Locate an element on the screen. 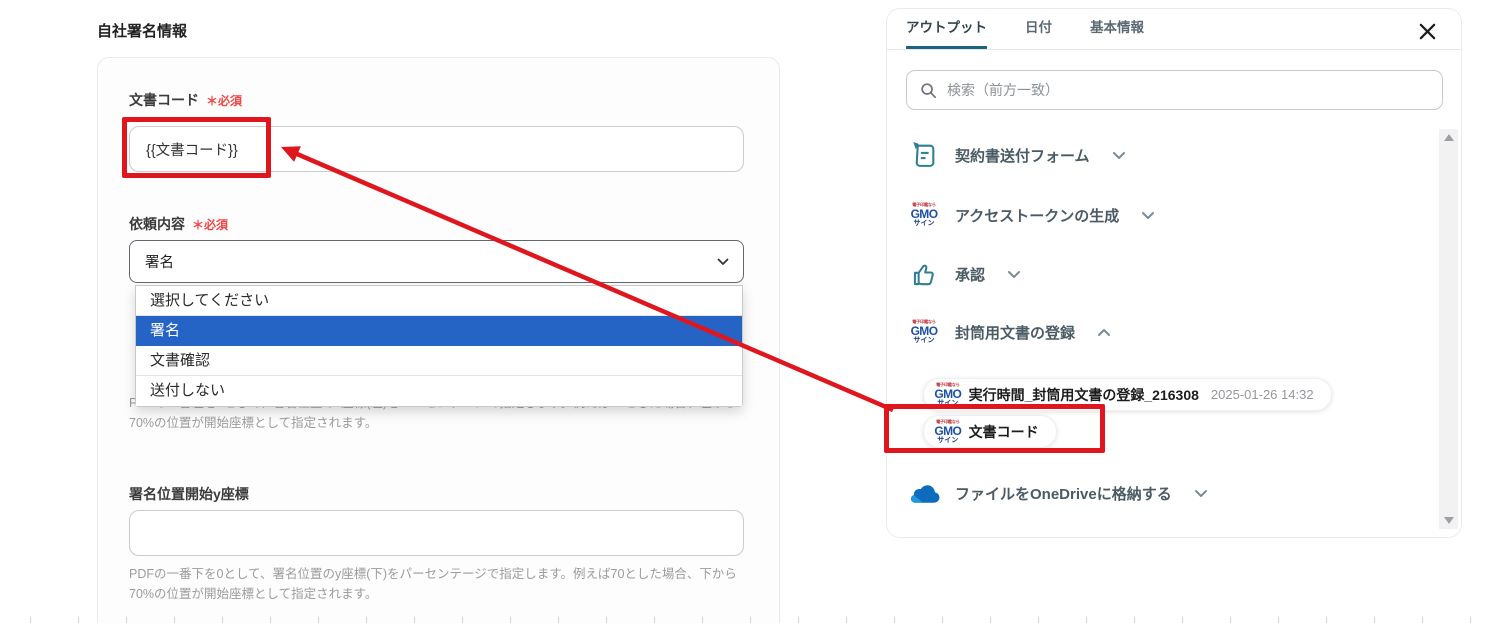 The width and height of the screenshot is (1489, 623). request-select: 署名 is located at coordinates (436, 261).